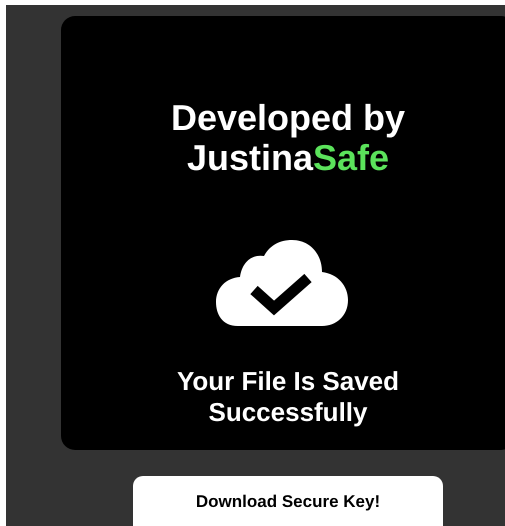 The image size is (505, 526). What do you see at coordinates (288, 397) in the screenshot?
I see `status-message: Your File Is Saved Successfully` at bounding box center [288, 397].